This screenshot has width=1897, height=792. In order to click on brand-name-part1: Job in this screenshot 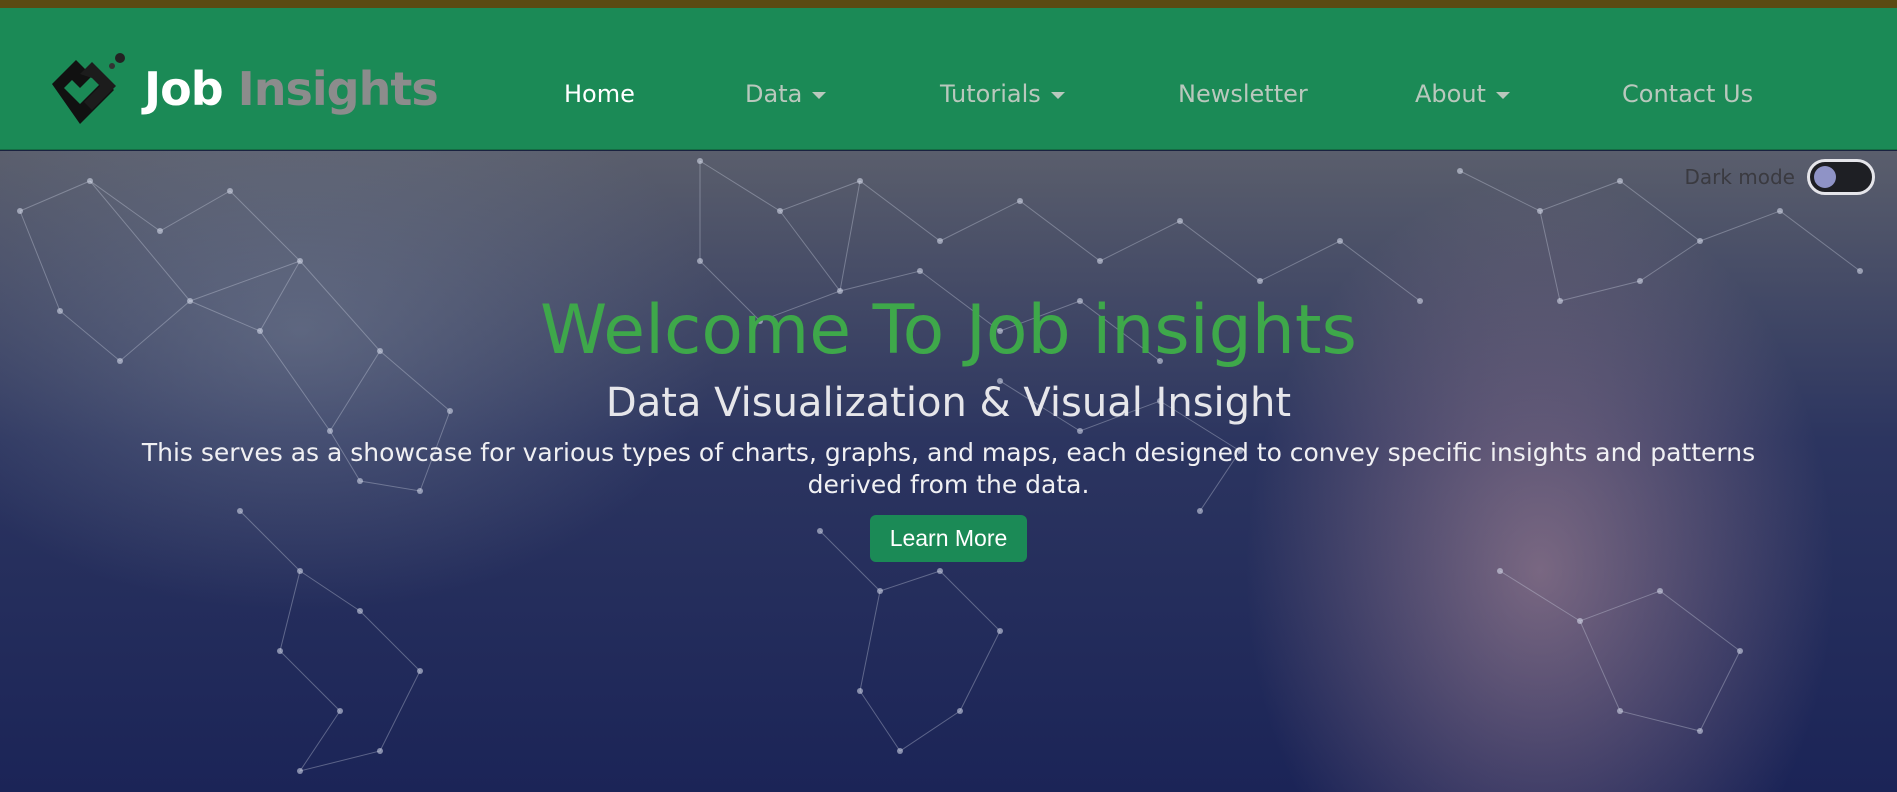, I will do `click(184, 89)`.